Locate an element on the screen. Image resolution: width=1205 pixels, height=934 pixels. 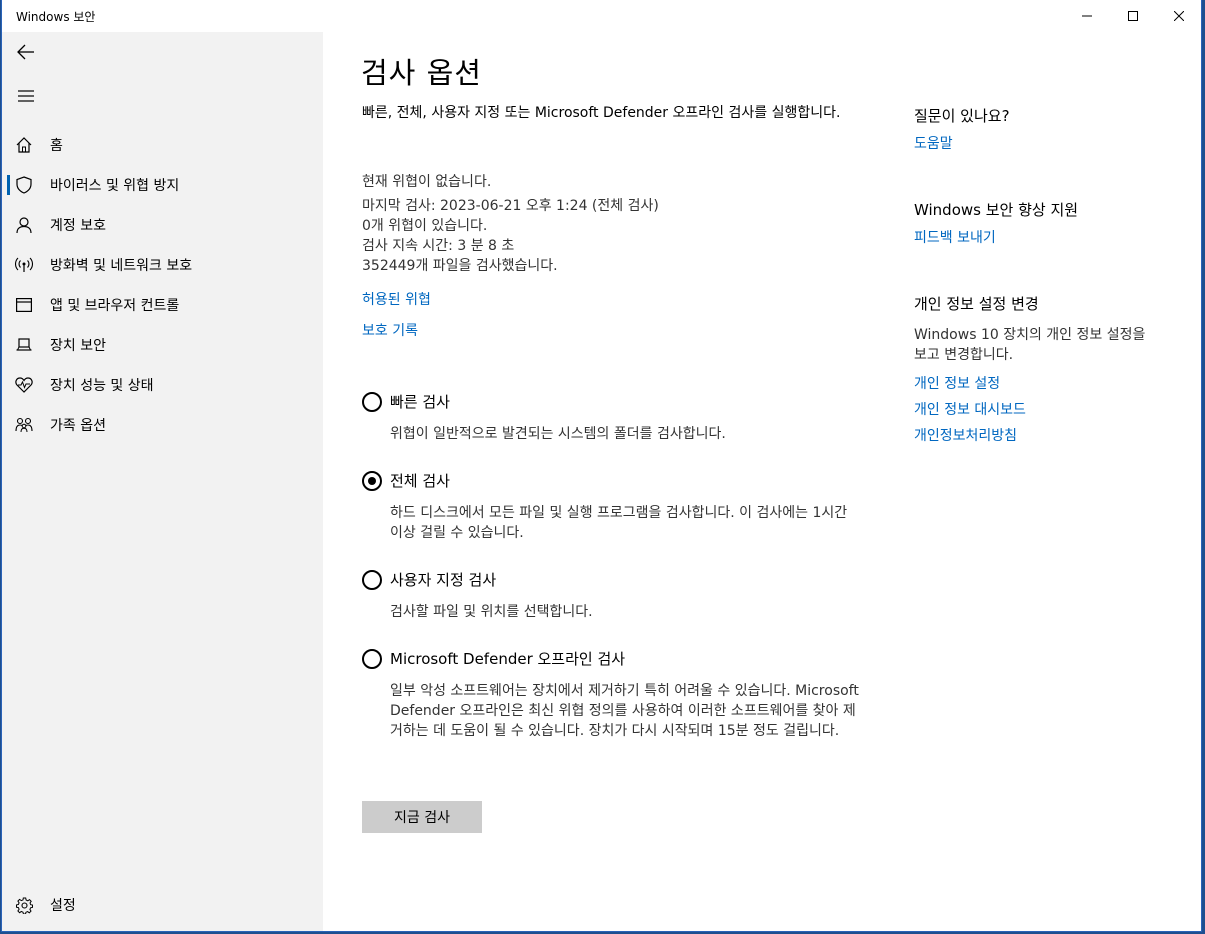
sidebar-item-settings: 설정 is located at coordinates (162, 905).